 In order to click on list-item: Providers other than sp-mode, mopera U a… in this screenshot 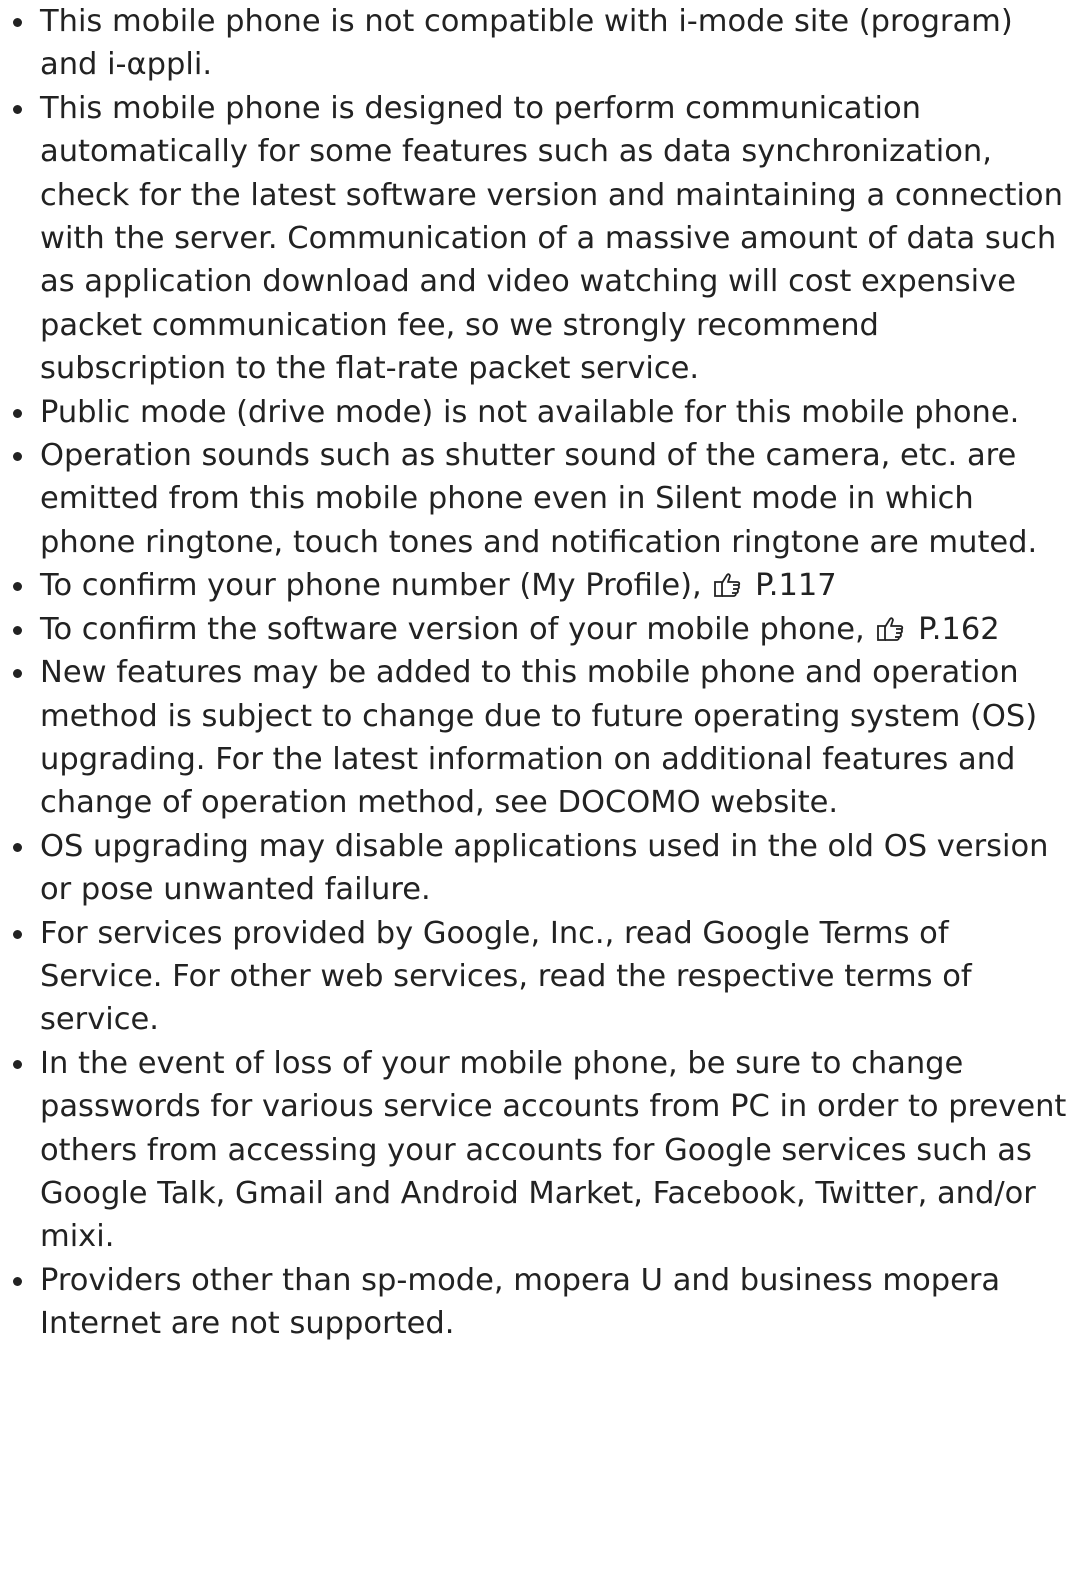, I will do `click(535, 1302)`.